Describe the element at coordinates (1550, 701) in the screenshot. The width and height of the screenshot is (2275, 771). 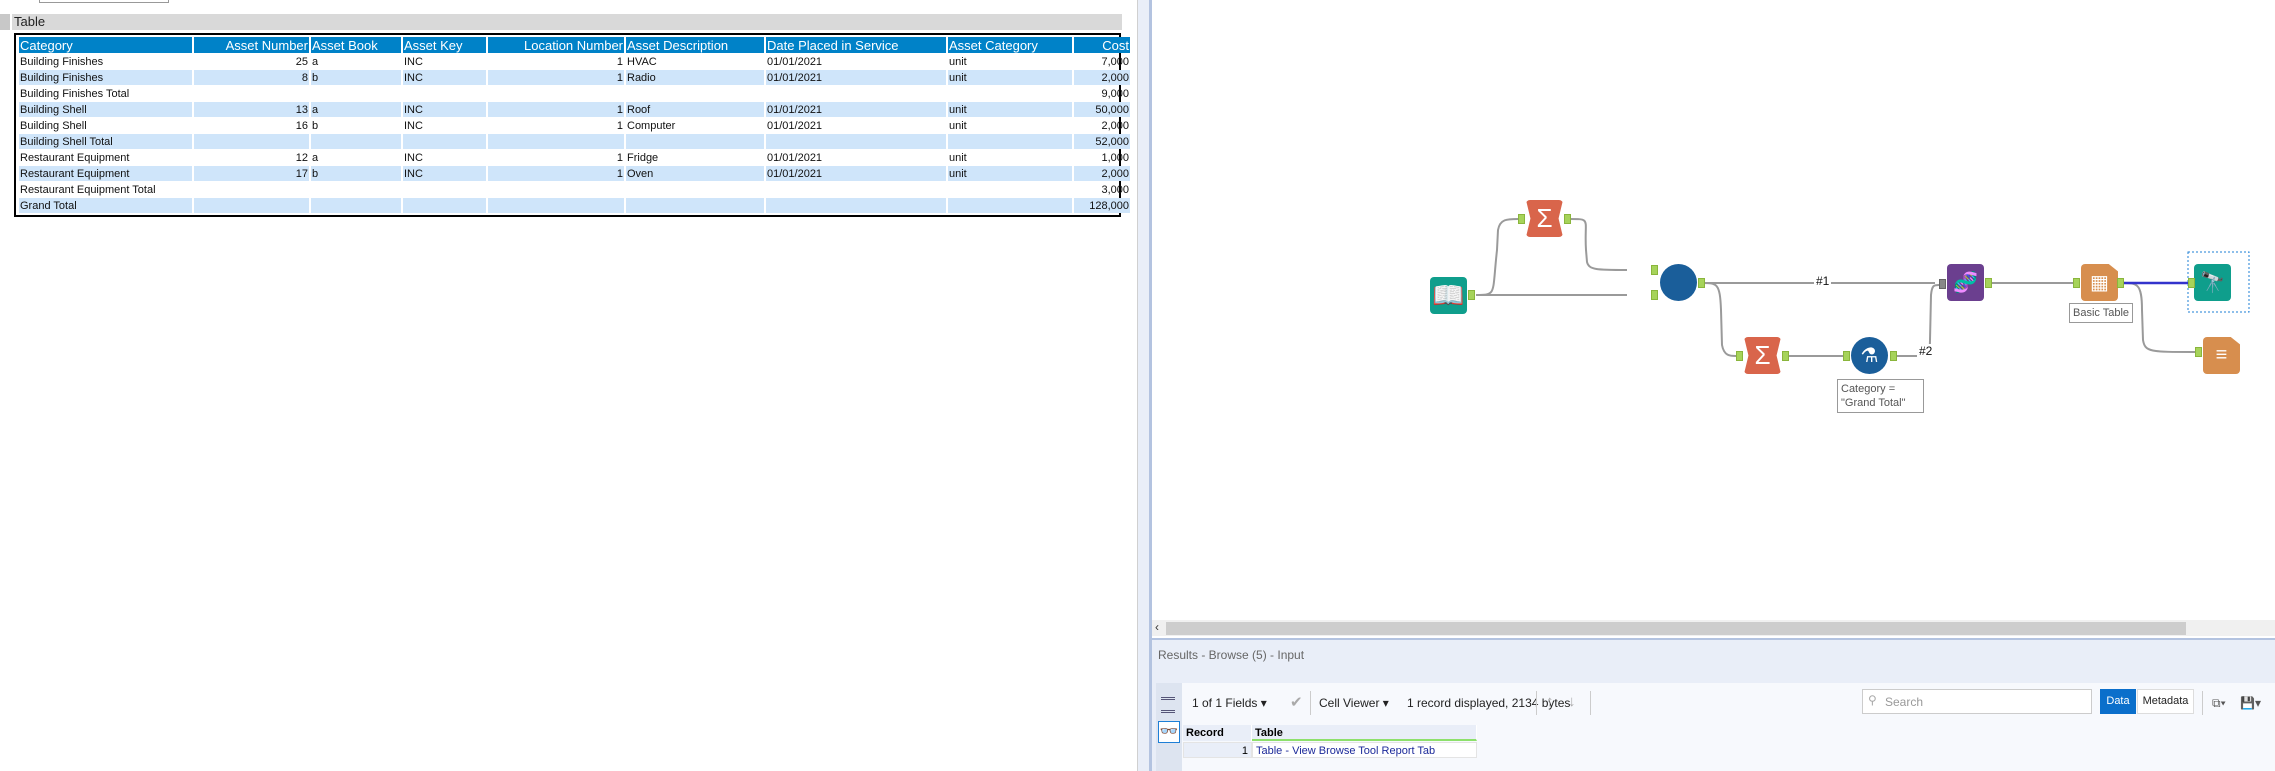
I see `arrow-up-icon: ↑` at that location.